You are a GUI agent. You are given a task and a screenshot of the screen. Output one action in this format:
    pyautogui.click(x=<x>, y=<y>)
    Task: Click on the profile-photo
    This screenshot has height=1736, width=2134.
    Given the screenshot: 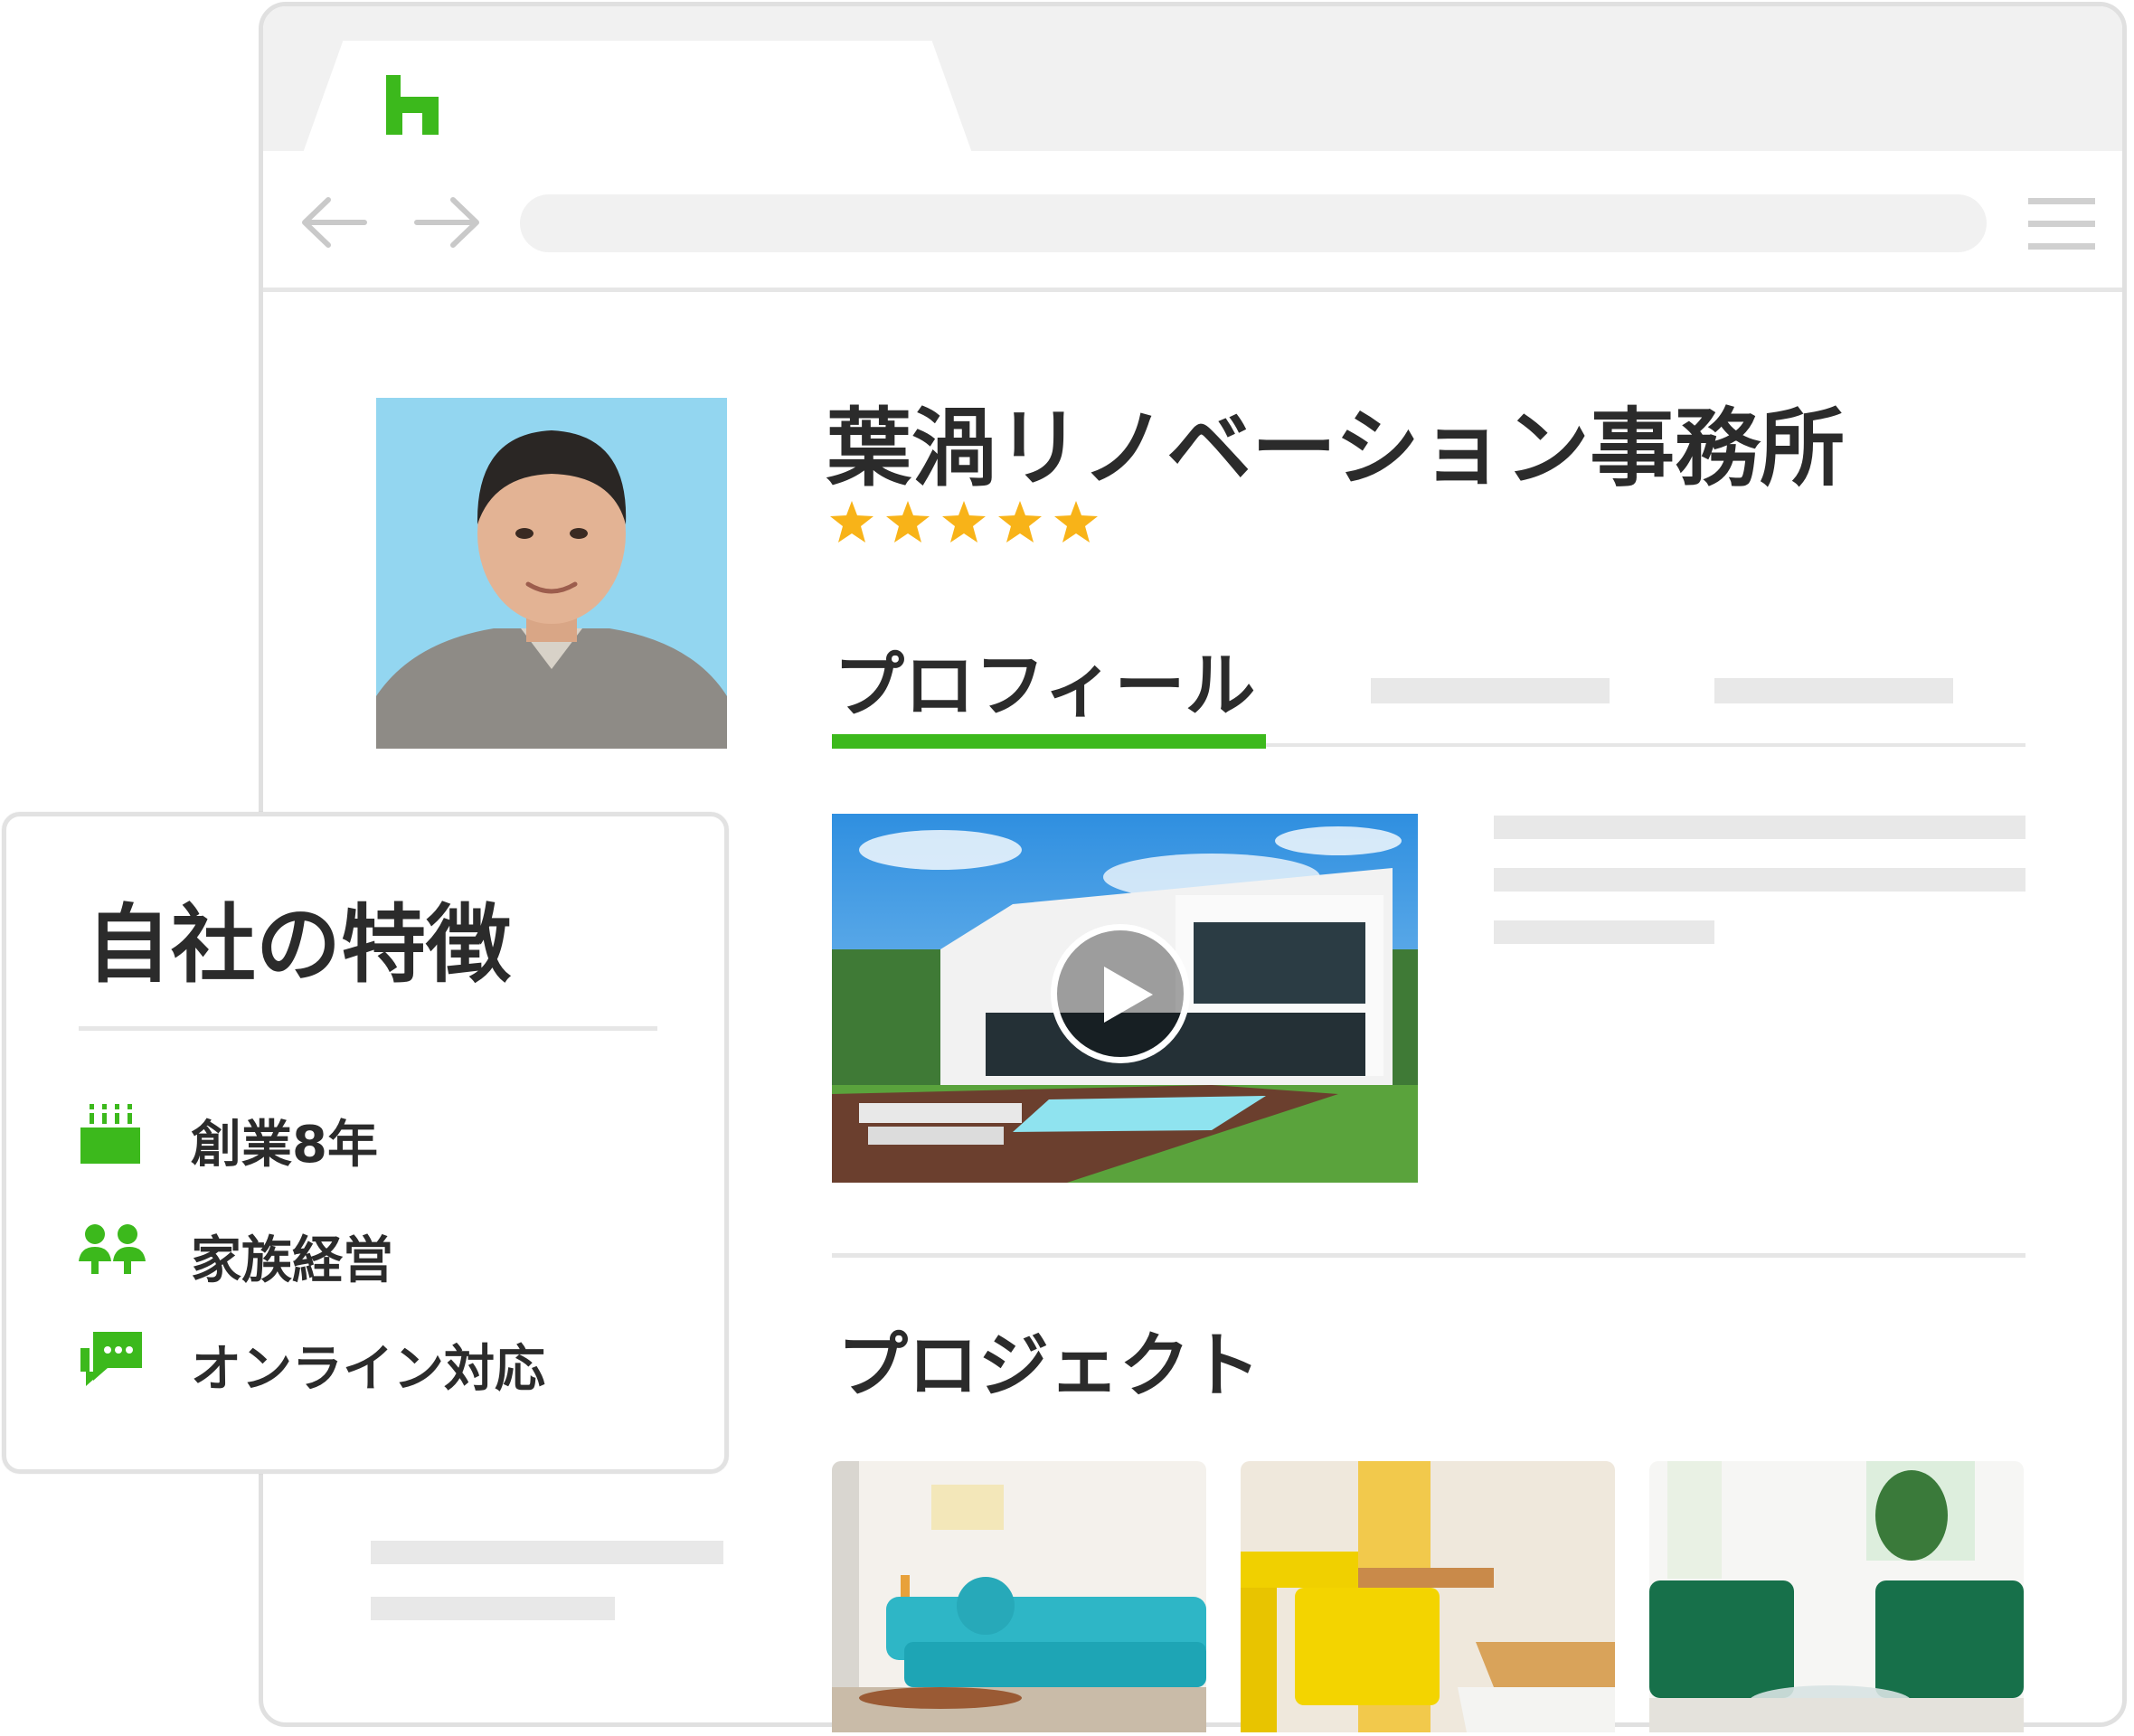 What is the action you would take?
    pyautogui.click(x=551, y=573)
    